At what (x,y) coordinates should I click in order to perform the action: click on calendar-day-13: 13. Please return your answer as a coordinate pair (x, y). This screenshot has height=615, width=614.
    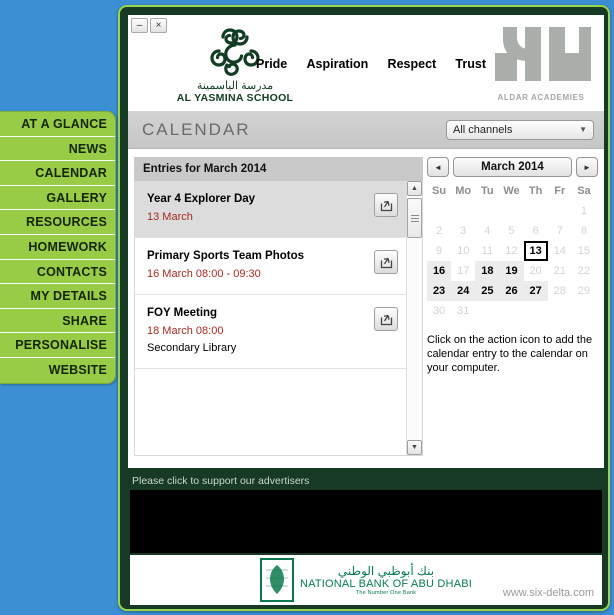
    Looking at the image, I should click on (535, 251).